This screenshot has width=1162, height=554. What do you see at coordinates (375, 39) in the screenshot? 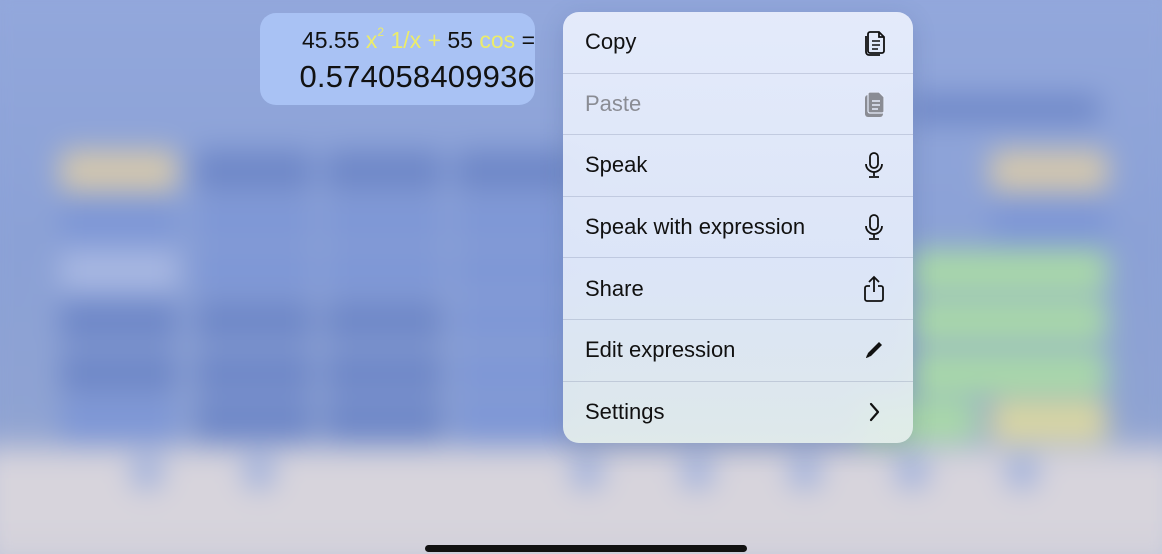
I see `square-operator: x2` at bounding box center [375, 39].